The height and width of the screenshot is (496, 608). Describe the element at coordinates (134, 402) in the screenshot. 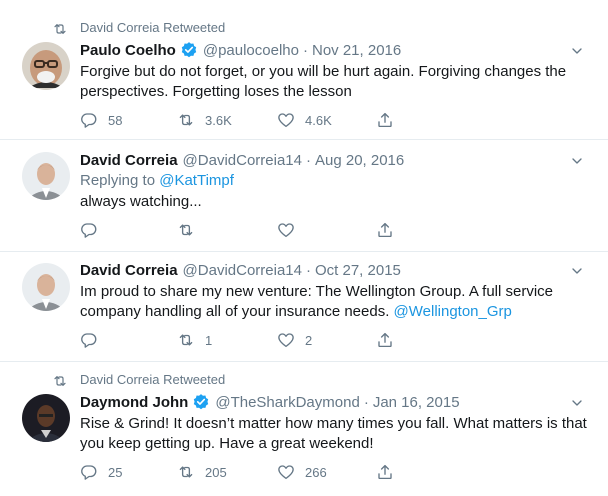

I see `author-name: Daymond John` at that location.